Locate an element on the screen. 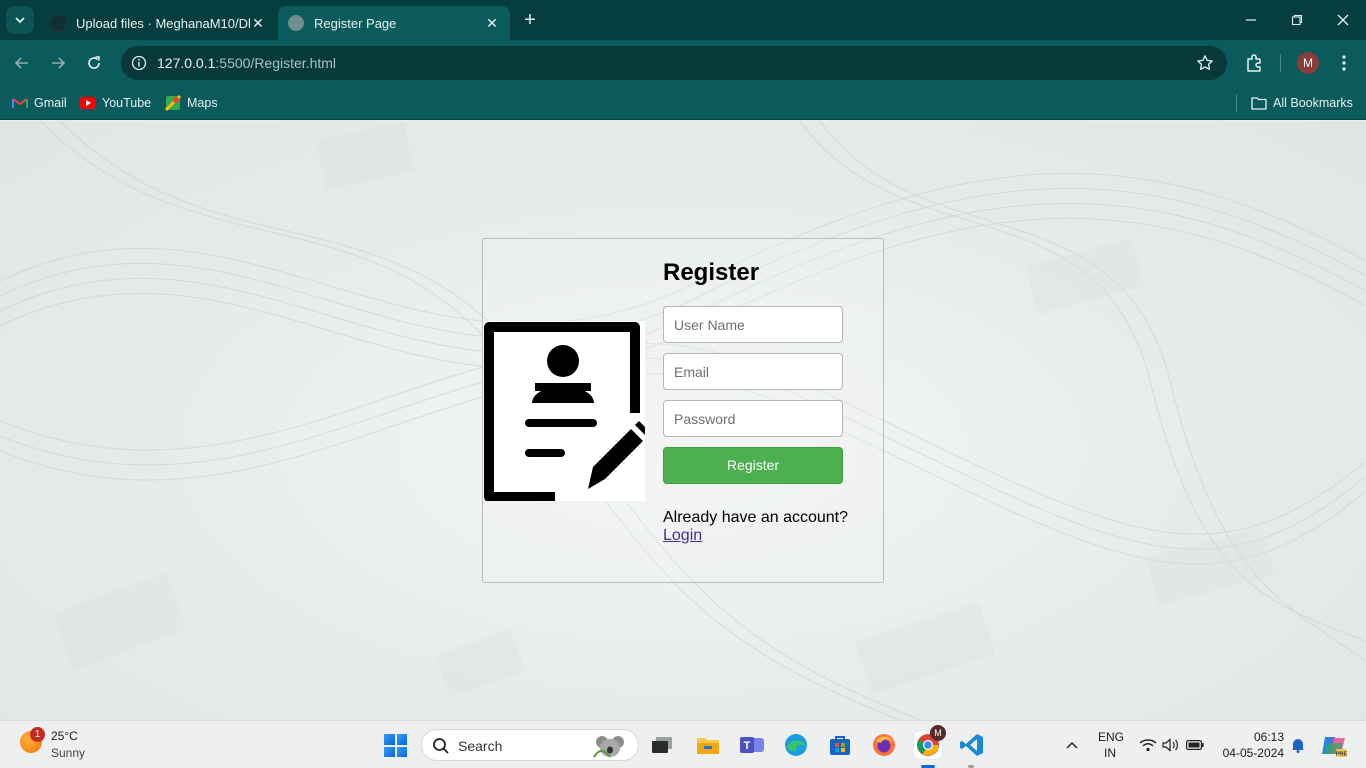 The image size is (1366, 768). close-icon is located at coordinates (1343, 20).